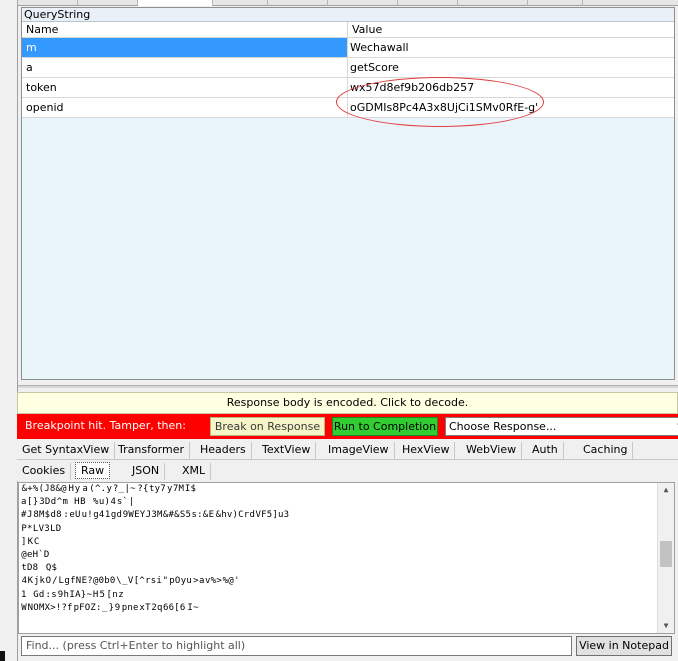 This screenshot has height=661, width=678. What do you see at coordinates (666, 490) in the screenshot?
I see `scroll-up-icon: ▲` at bounding box center [666, 490].